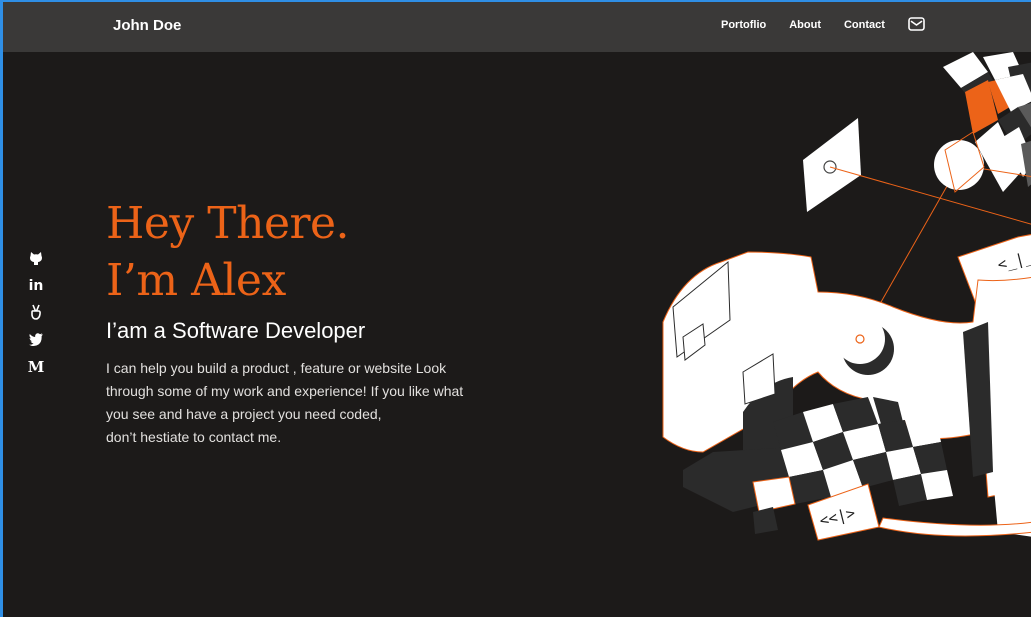 The height and width of the screenshot is (617, 1031). I want to click on github-icon, so click(36, 259).